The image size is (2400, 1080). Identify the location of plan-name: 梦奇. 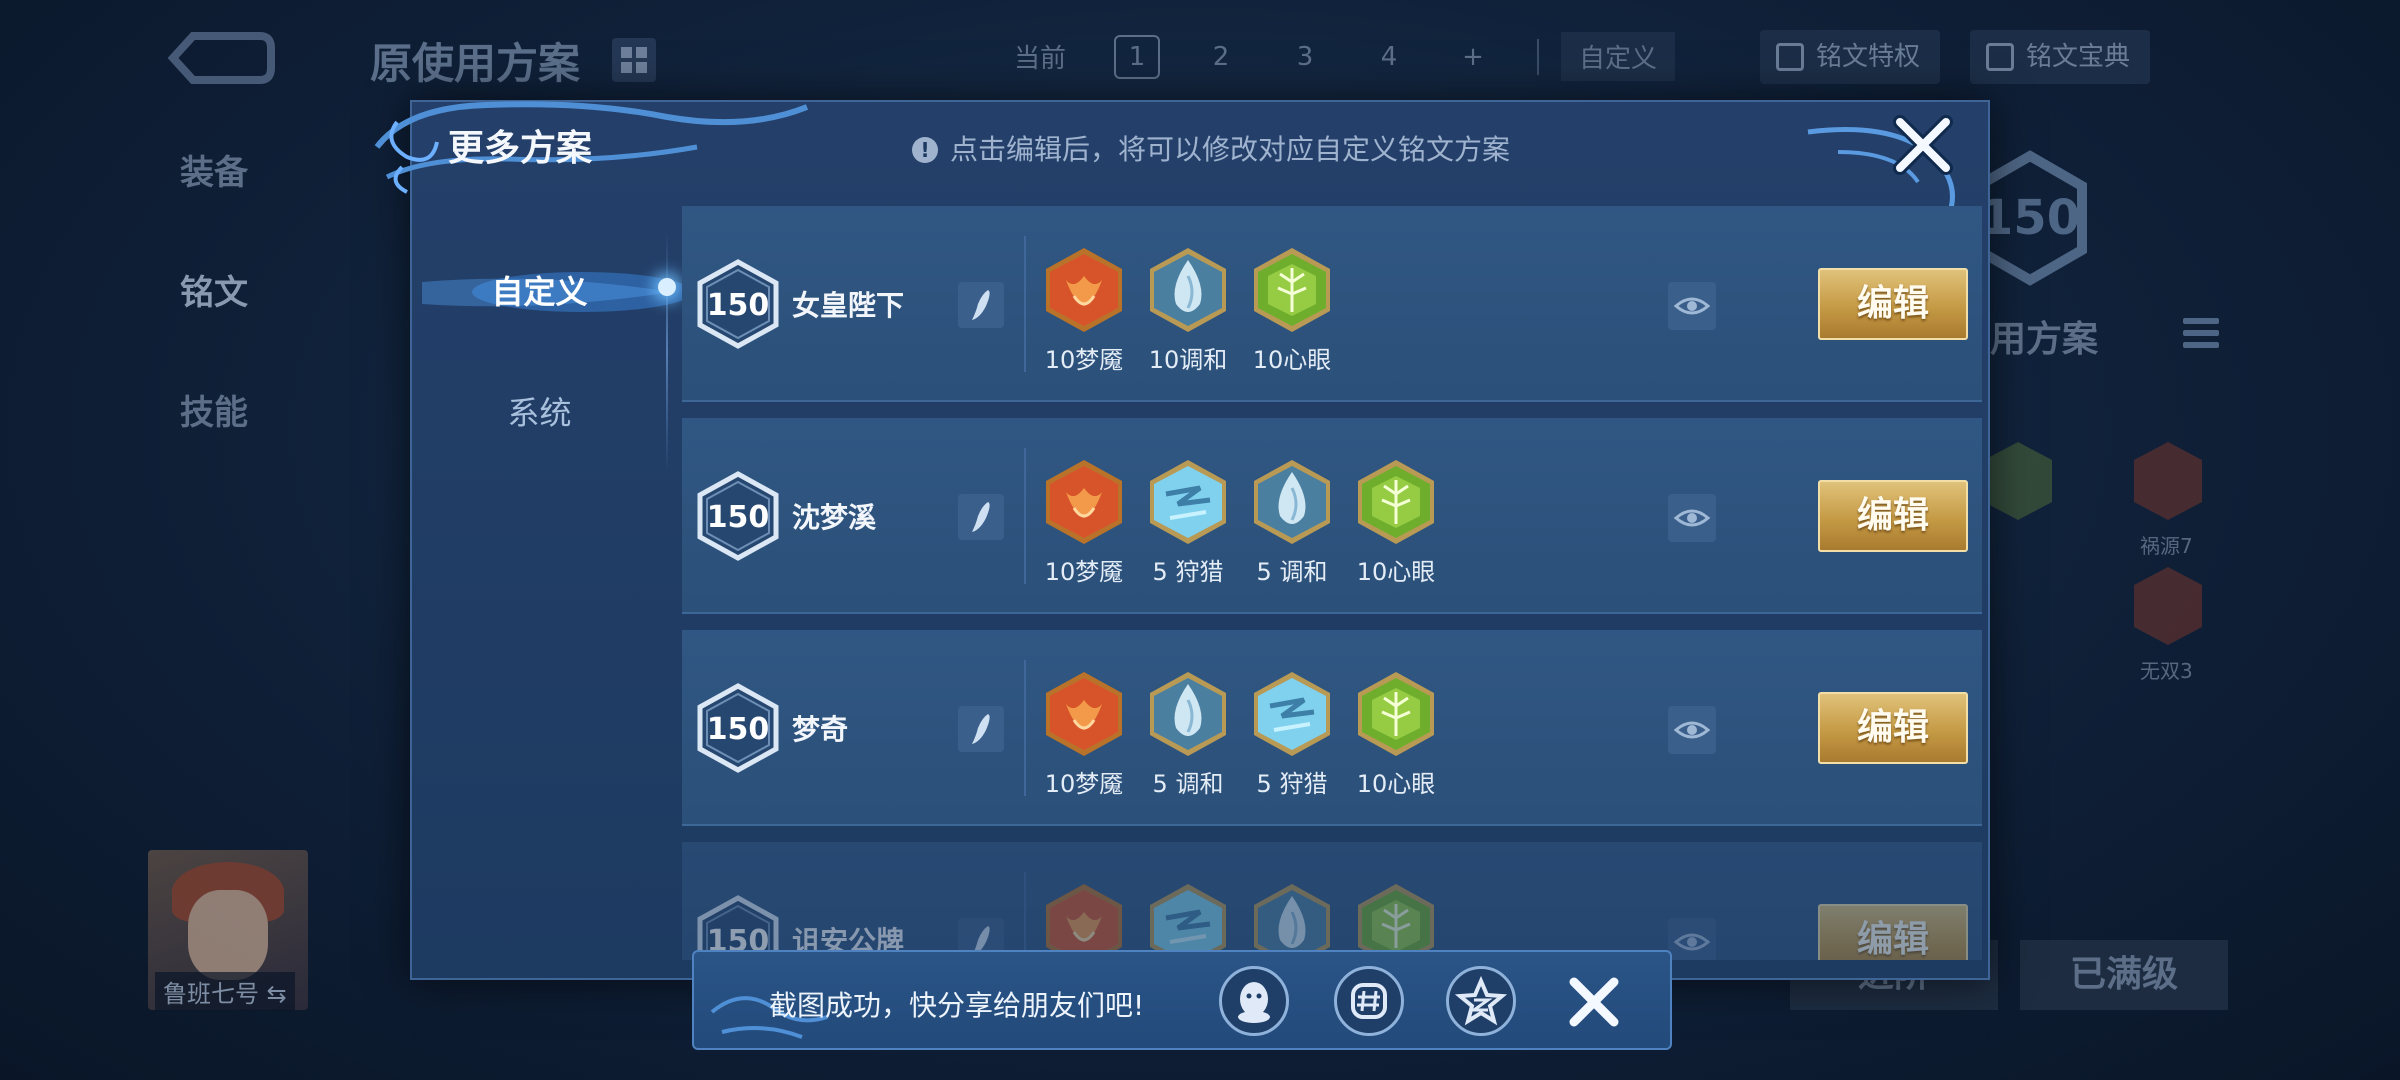
(820, 729).